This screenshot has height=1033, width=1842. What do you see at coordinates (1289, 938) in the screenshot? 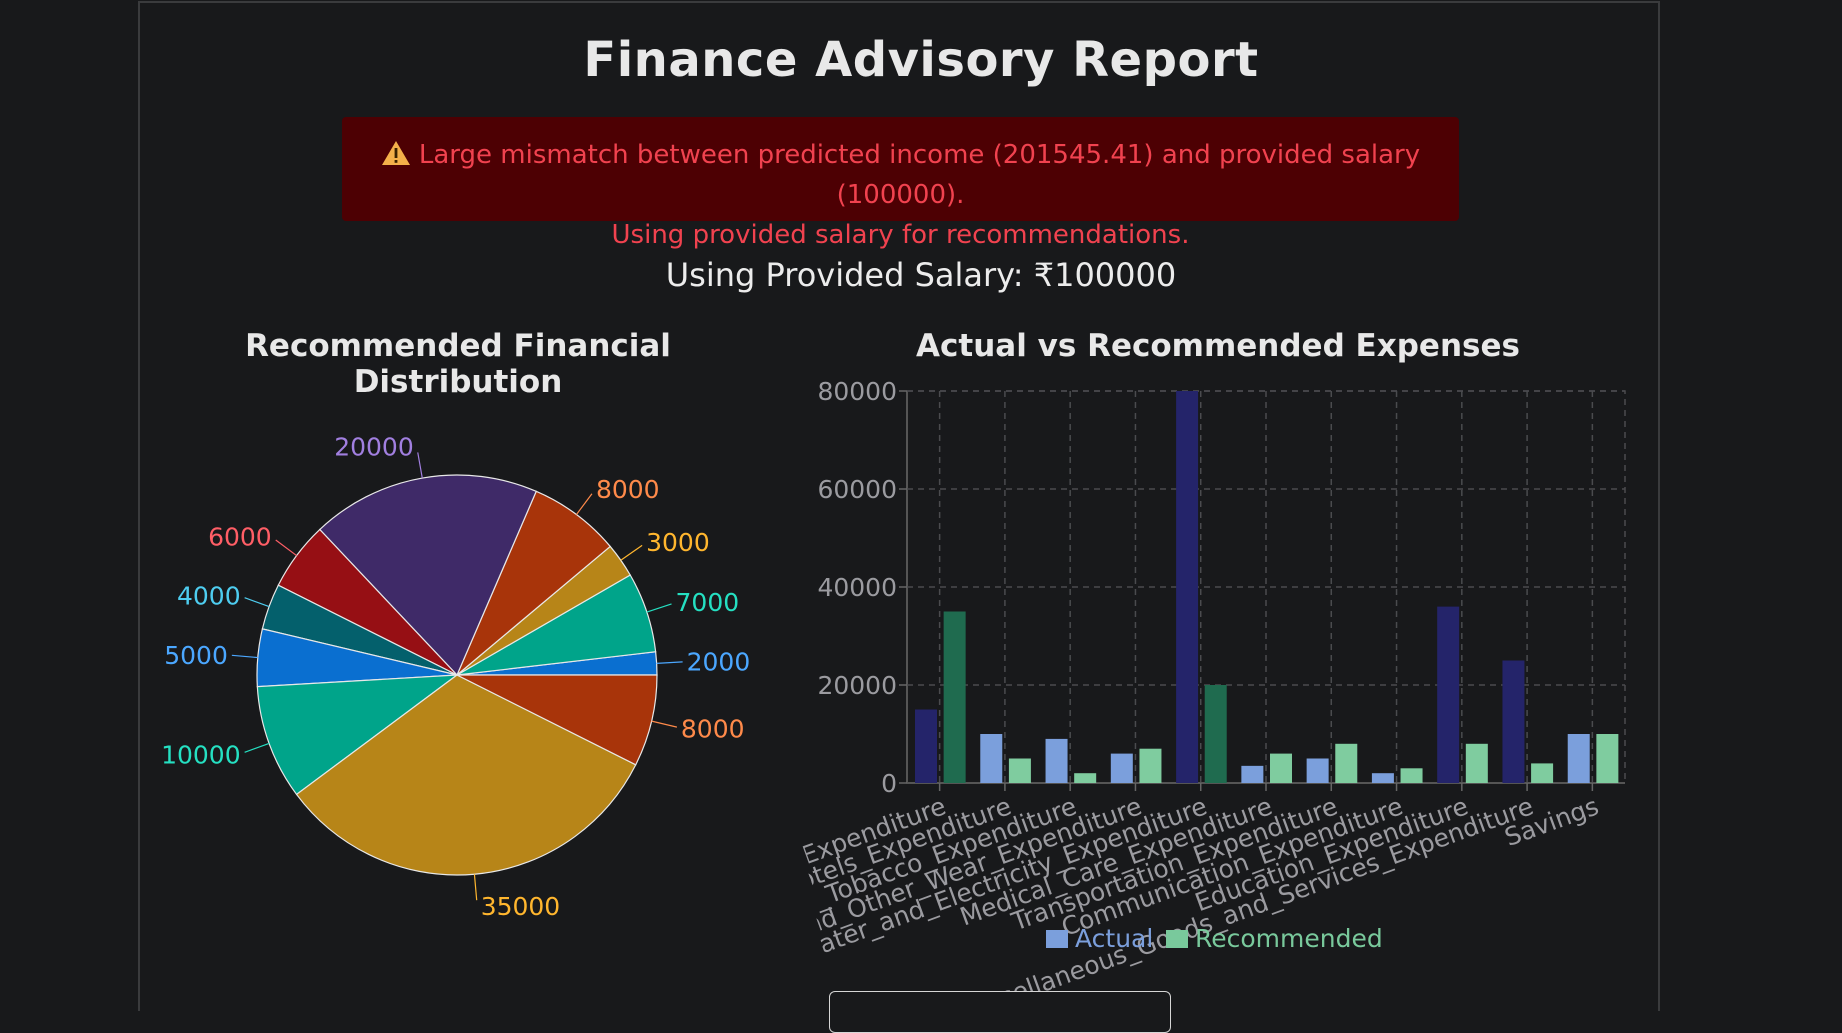
I see `legend-label-1: Recommended` at bounding box center [1289, 938].